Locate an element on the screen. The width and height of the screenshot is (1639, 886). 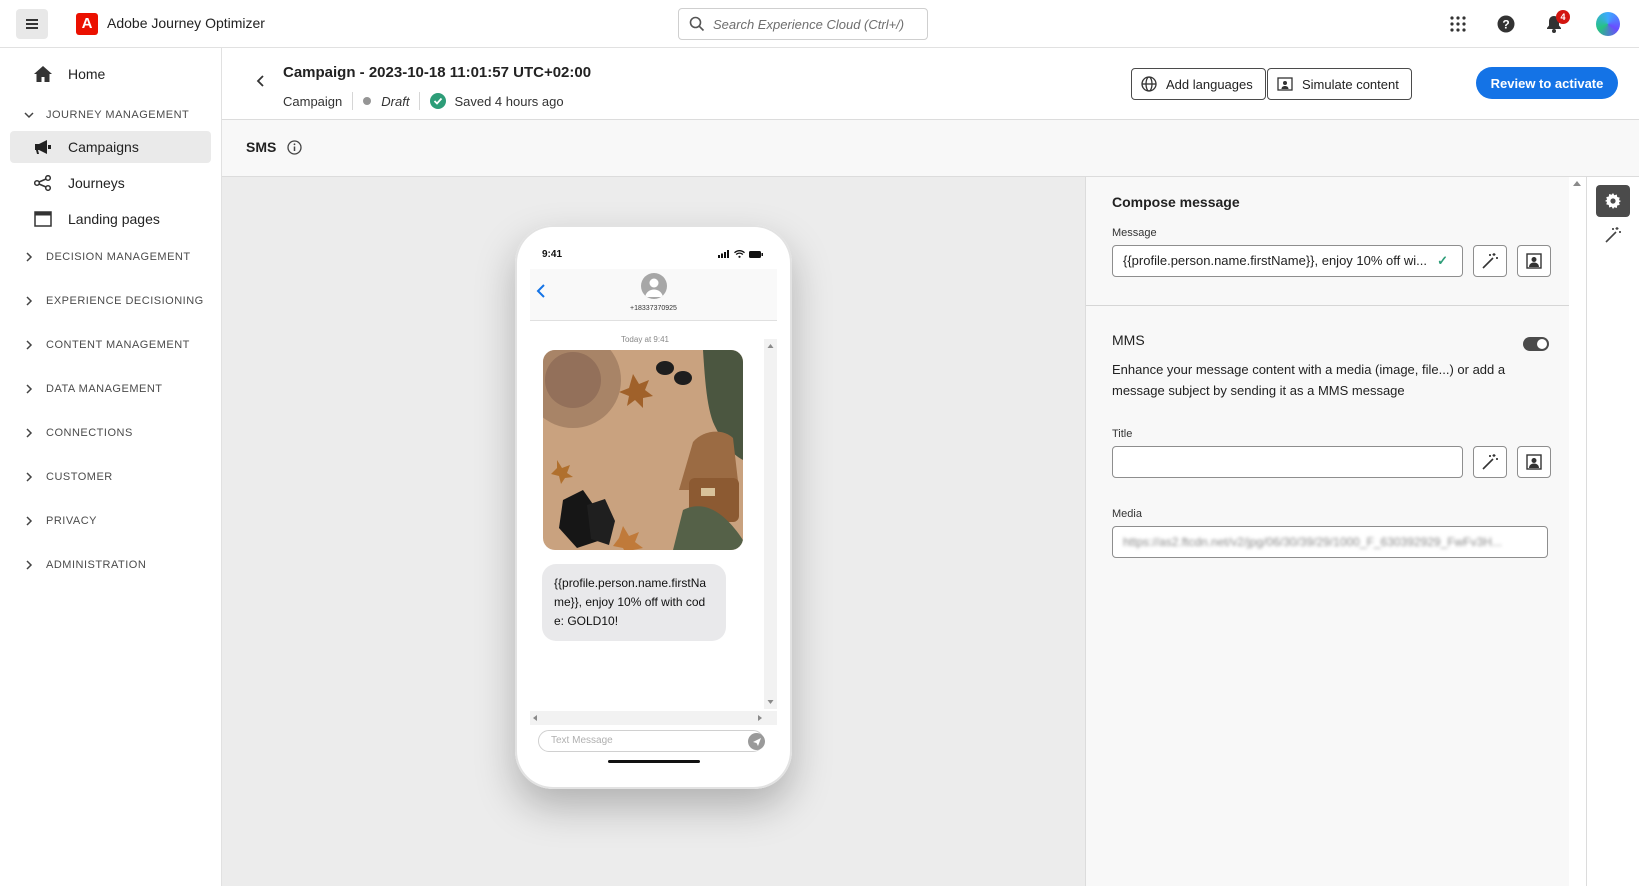
scroll-up-arrow-icon is located at coordinates (1577, 183).